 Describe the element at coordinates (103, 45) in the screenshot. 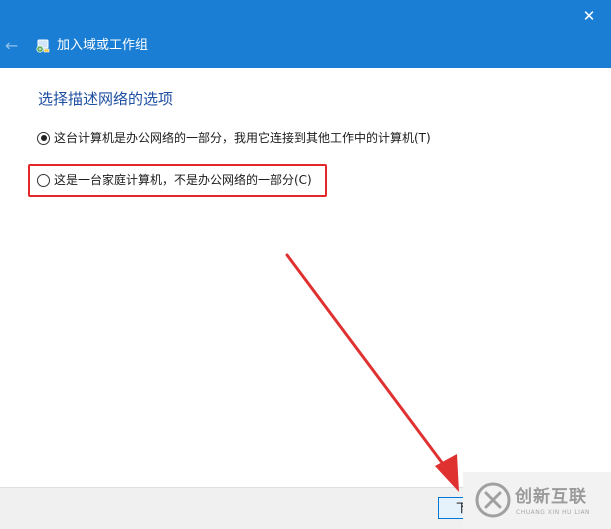

I see `window-title: 加入域或工作组` at that location.